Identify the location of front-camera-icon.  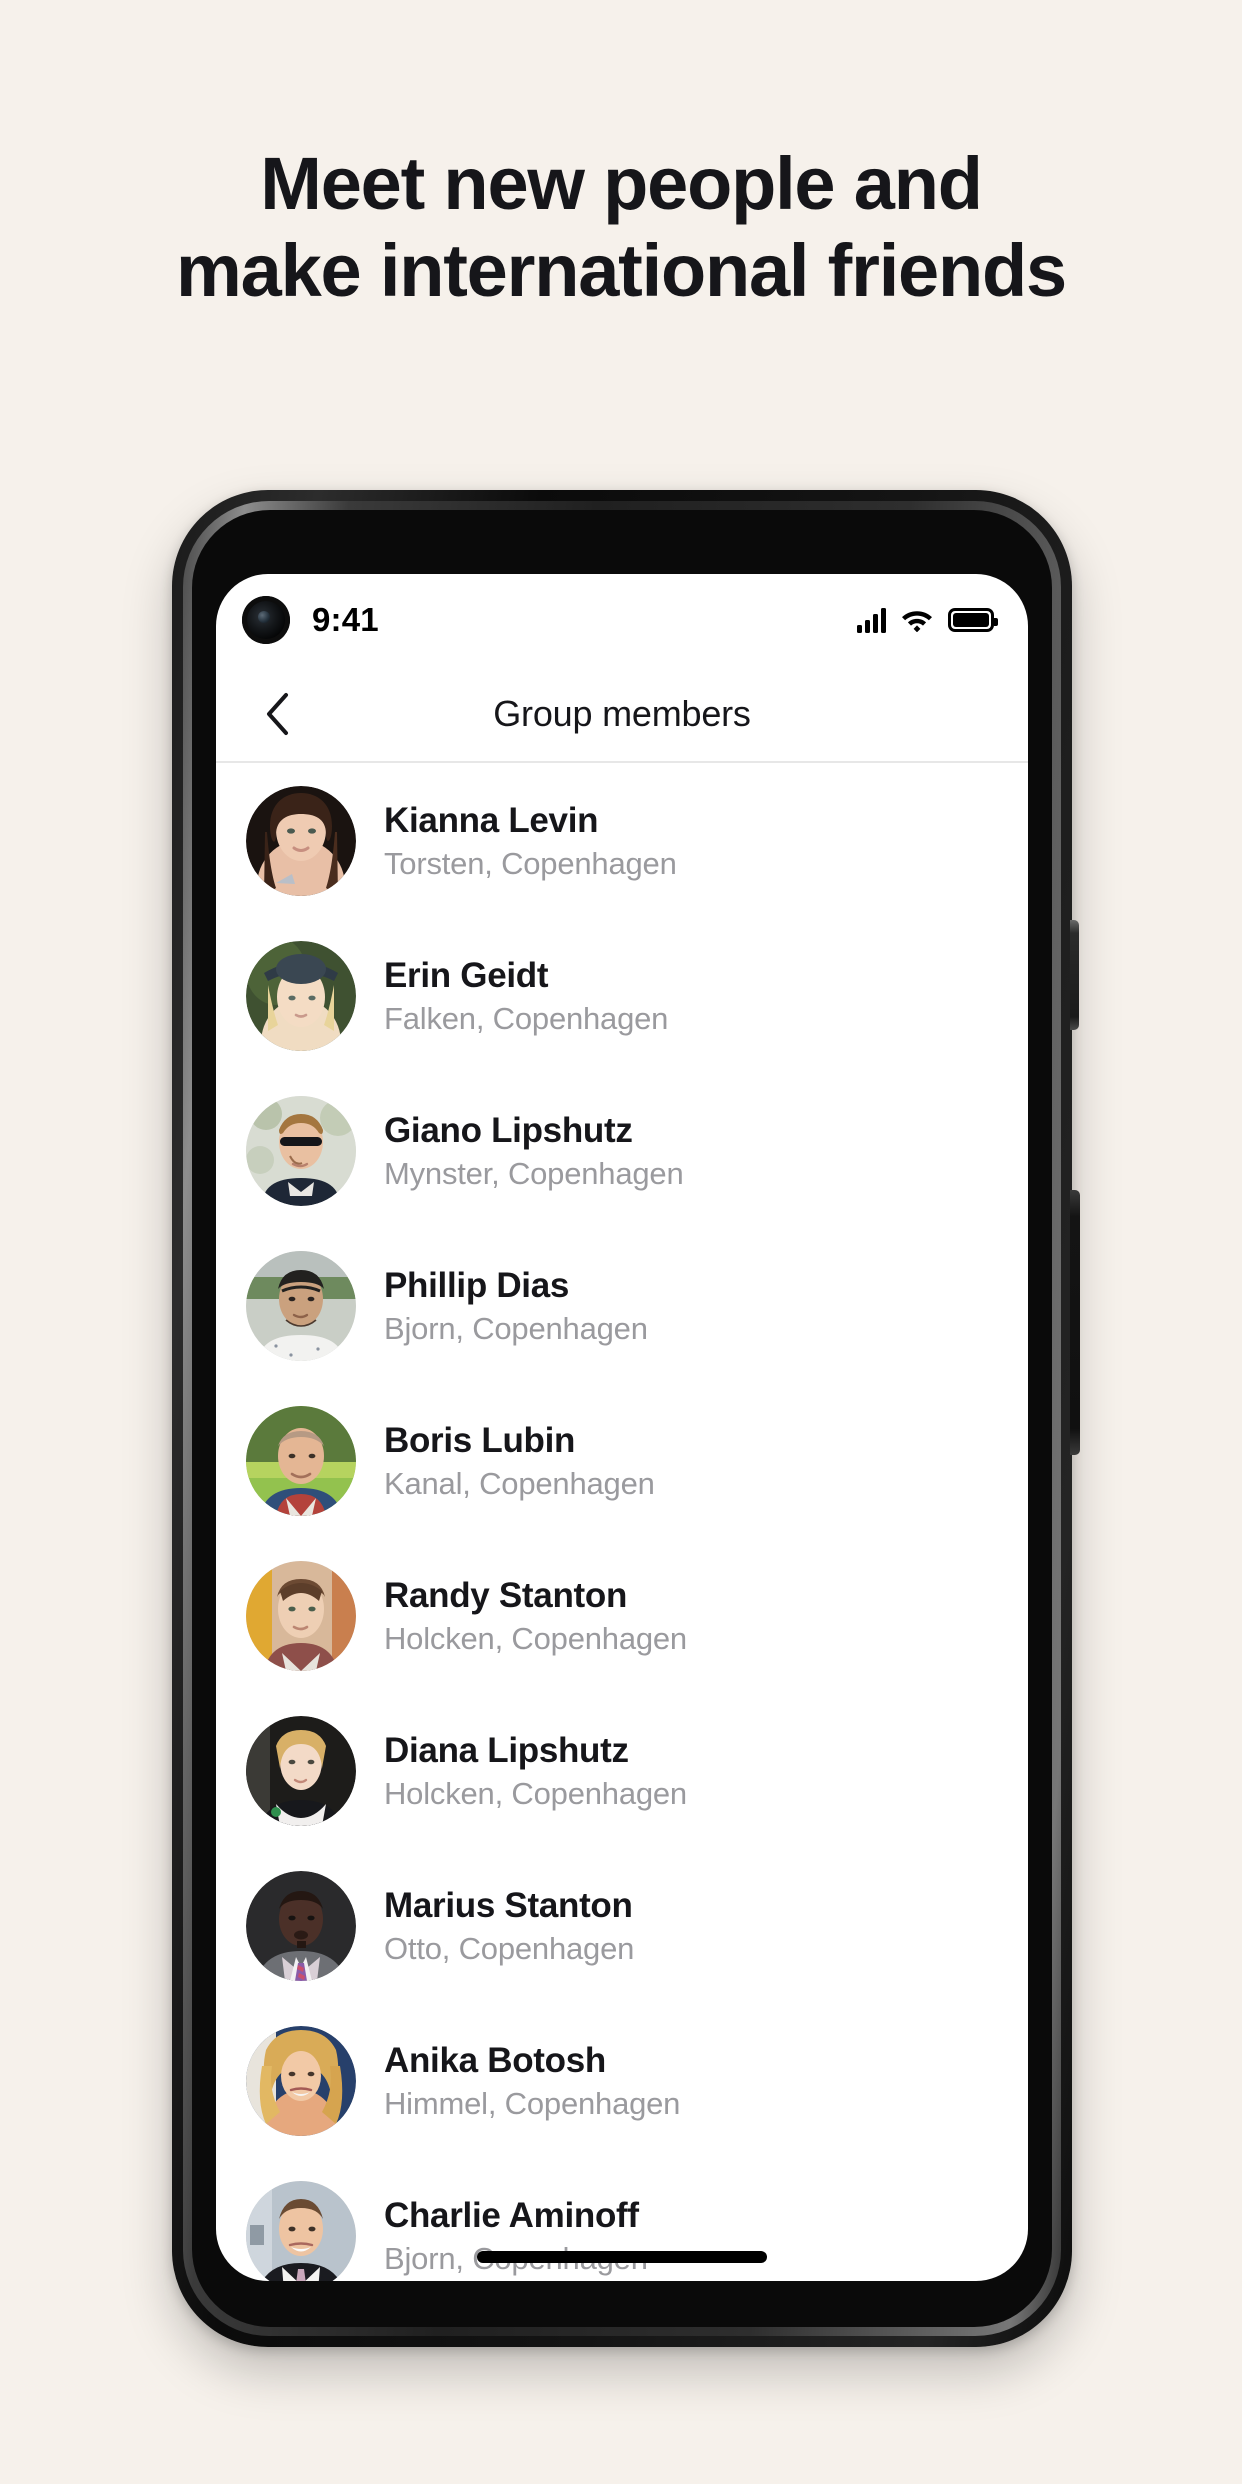
(266, 620).